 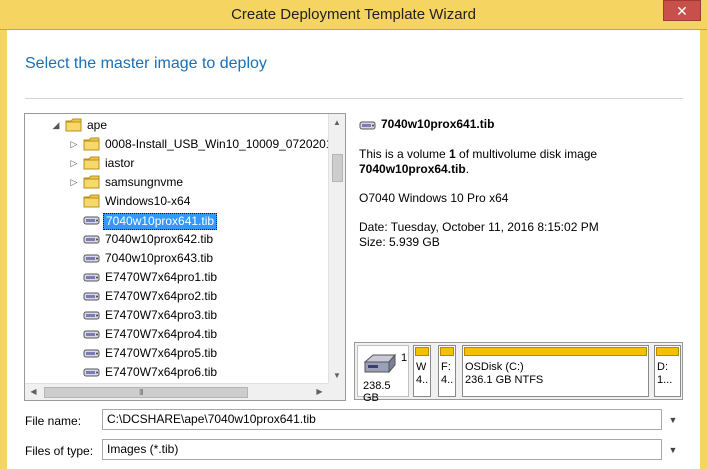 I want to click on close-button: ✕, so click(x=682, y=10).